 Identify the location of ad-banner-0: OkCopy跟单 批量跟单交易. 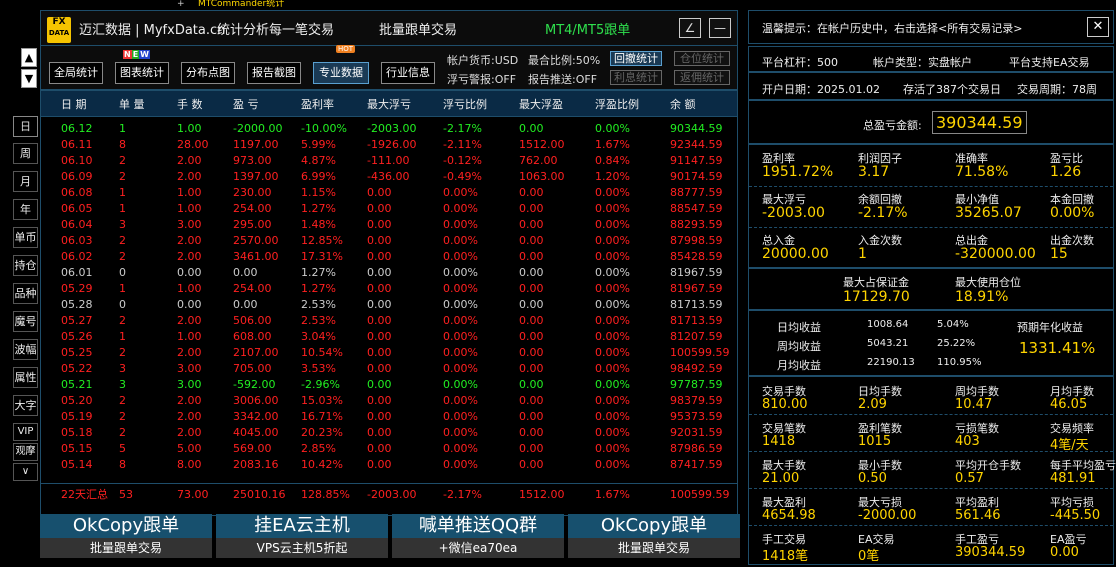
(126, 537).